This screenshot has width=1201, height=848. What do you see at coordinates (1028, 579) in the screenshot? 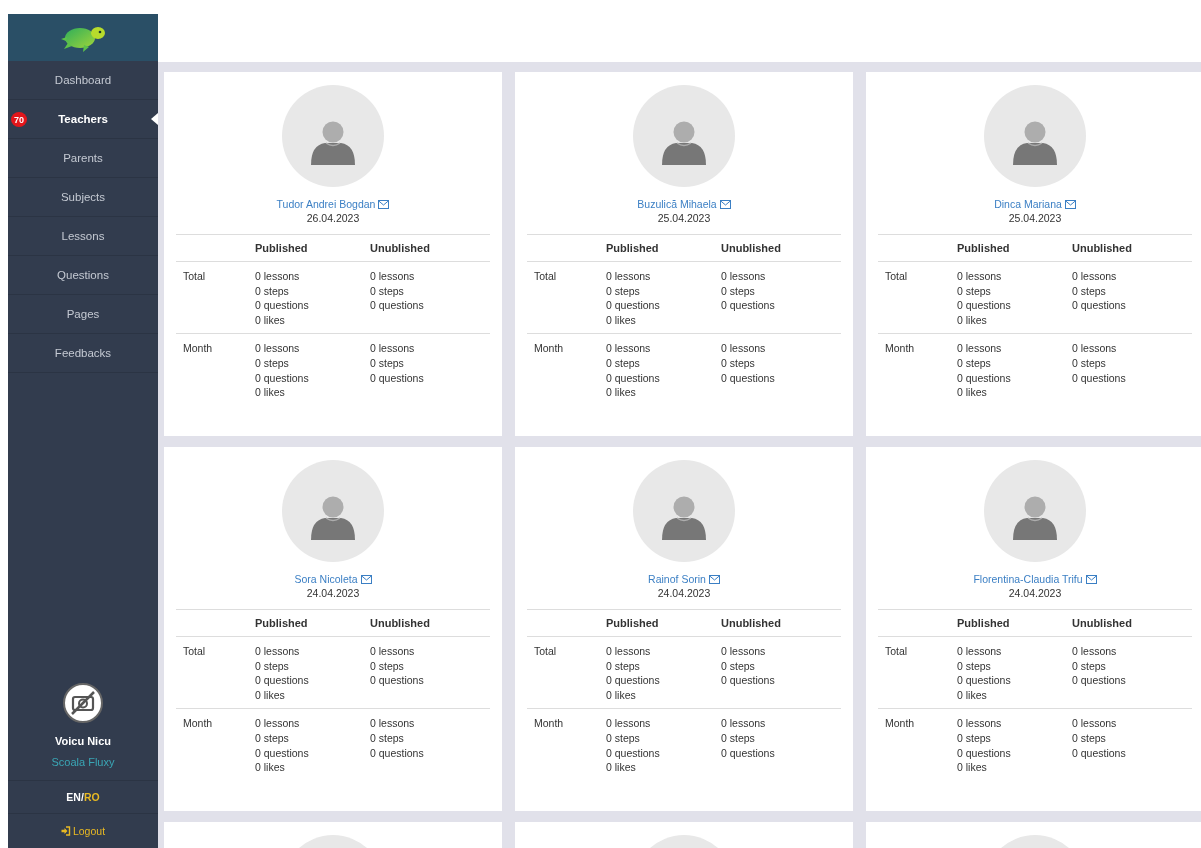
I see `teacher-name-link: Florentina-Claudia Trifu` at bounding box center [1028, 579].